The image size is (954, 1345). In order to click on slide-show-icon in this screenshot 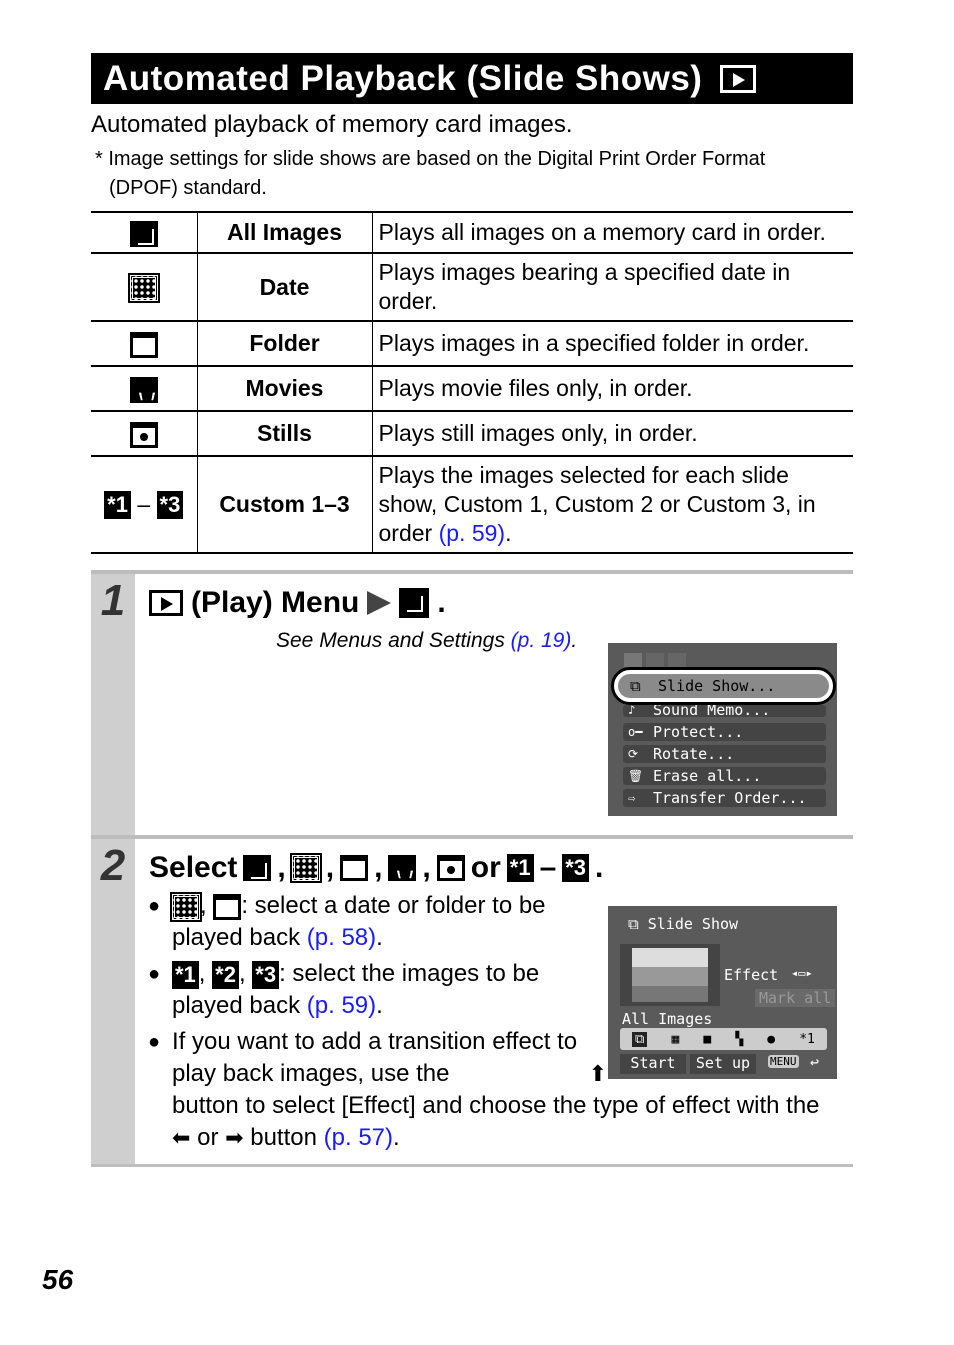, I will do `click(414, 603)`.